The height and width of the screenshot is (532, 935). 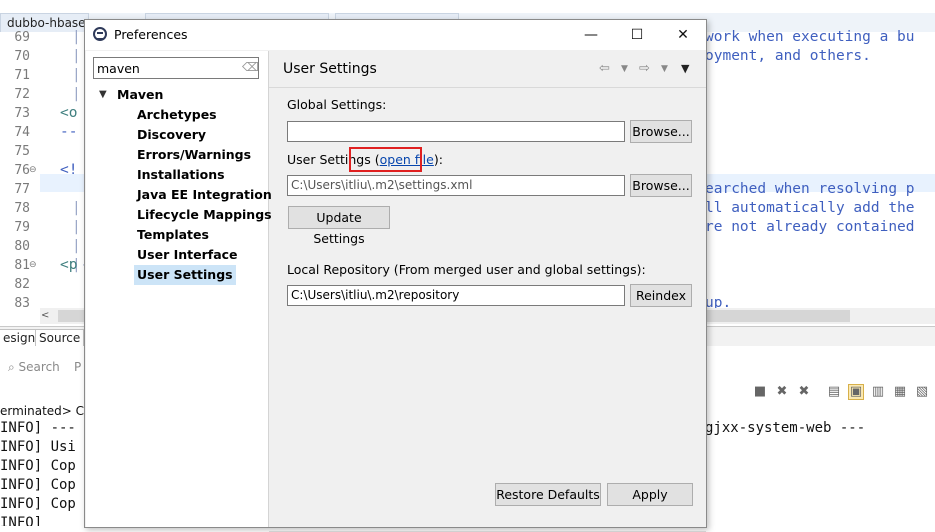 I want to click on line-number: 72, so click(x=22, y=94).